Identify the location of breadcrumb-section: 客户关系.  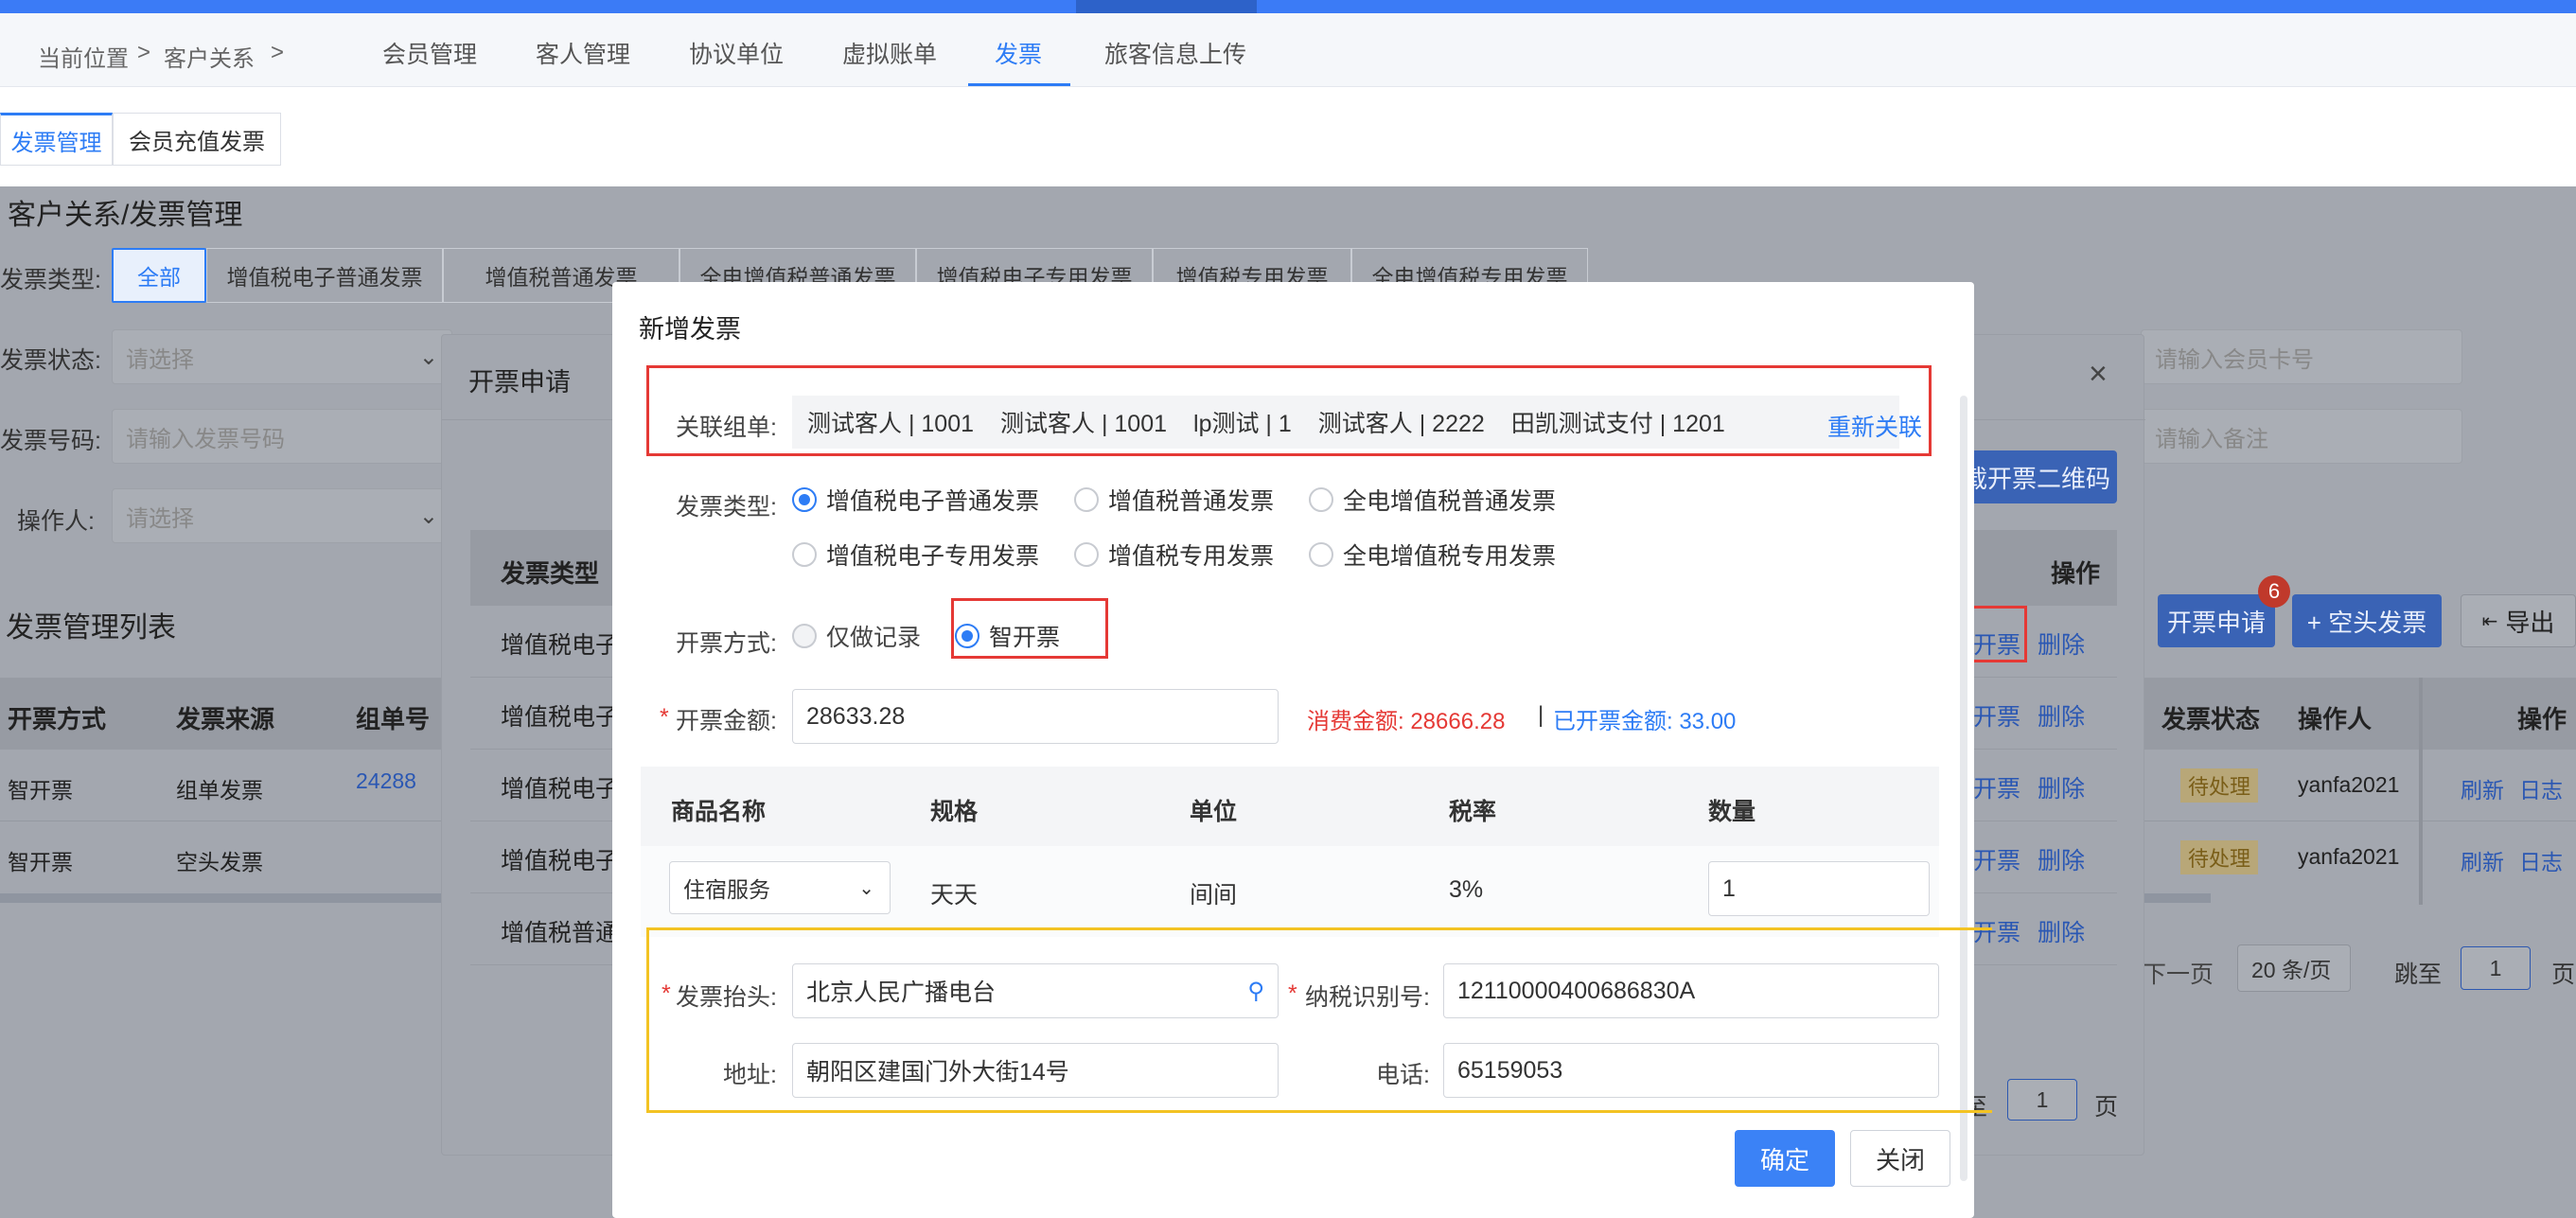
(209, 57).